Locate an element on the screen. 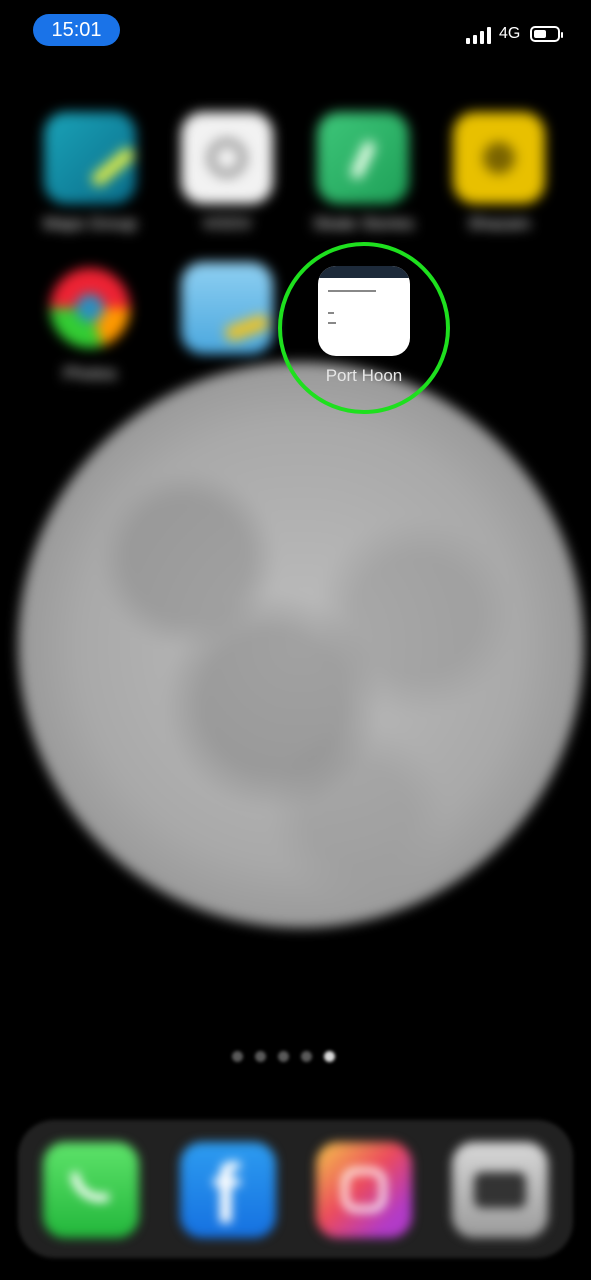 The height and width of the screenshot is (1280, 591). battery-icon is located at coordinates (546, 34).